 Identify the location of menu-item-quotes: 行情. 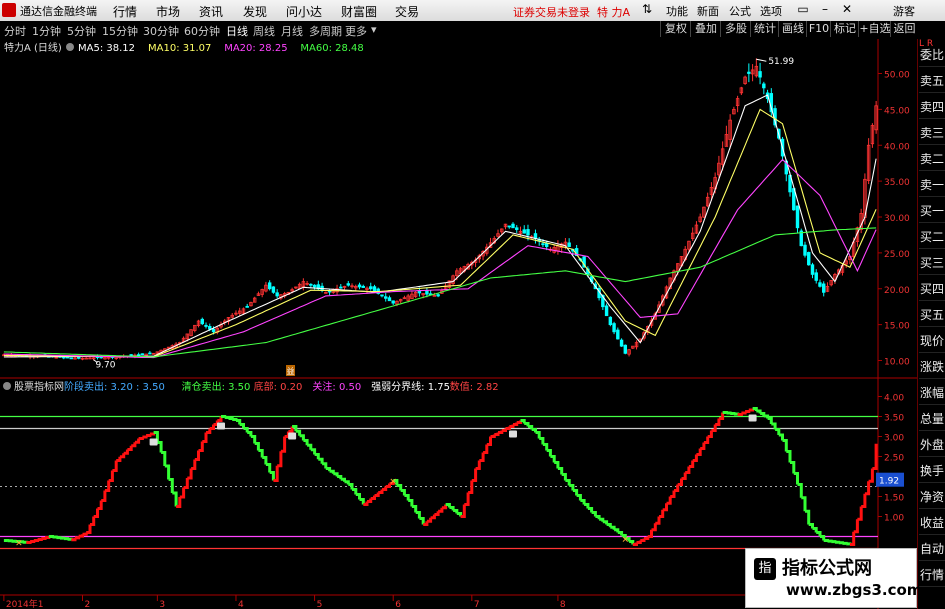
(125, 11).